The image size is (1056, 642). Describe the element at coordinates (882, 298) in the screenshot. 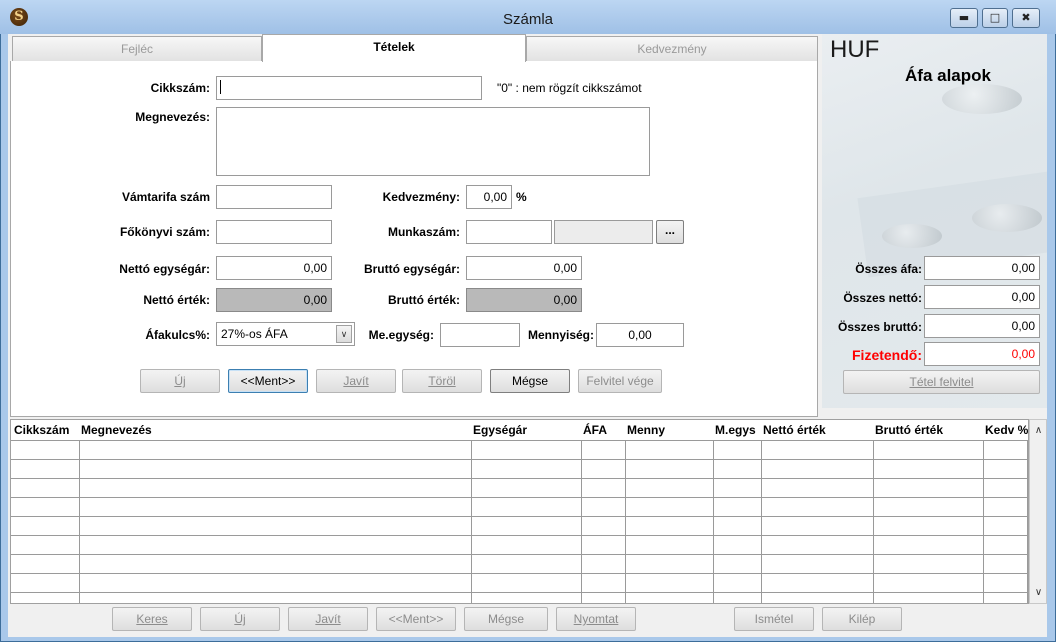

I see `osszes-netto-label: Összes nettó:` at that location.